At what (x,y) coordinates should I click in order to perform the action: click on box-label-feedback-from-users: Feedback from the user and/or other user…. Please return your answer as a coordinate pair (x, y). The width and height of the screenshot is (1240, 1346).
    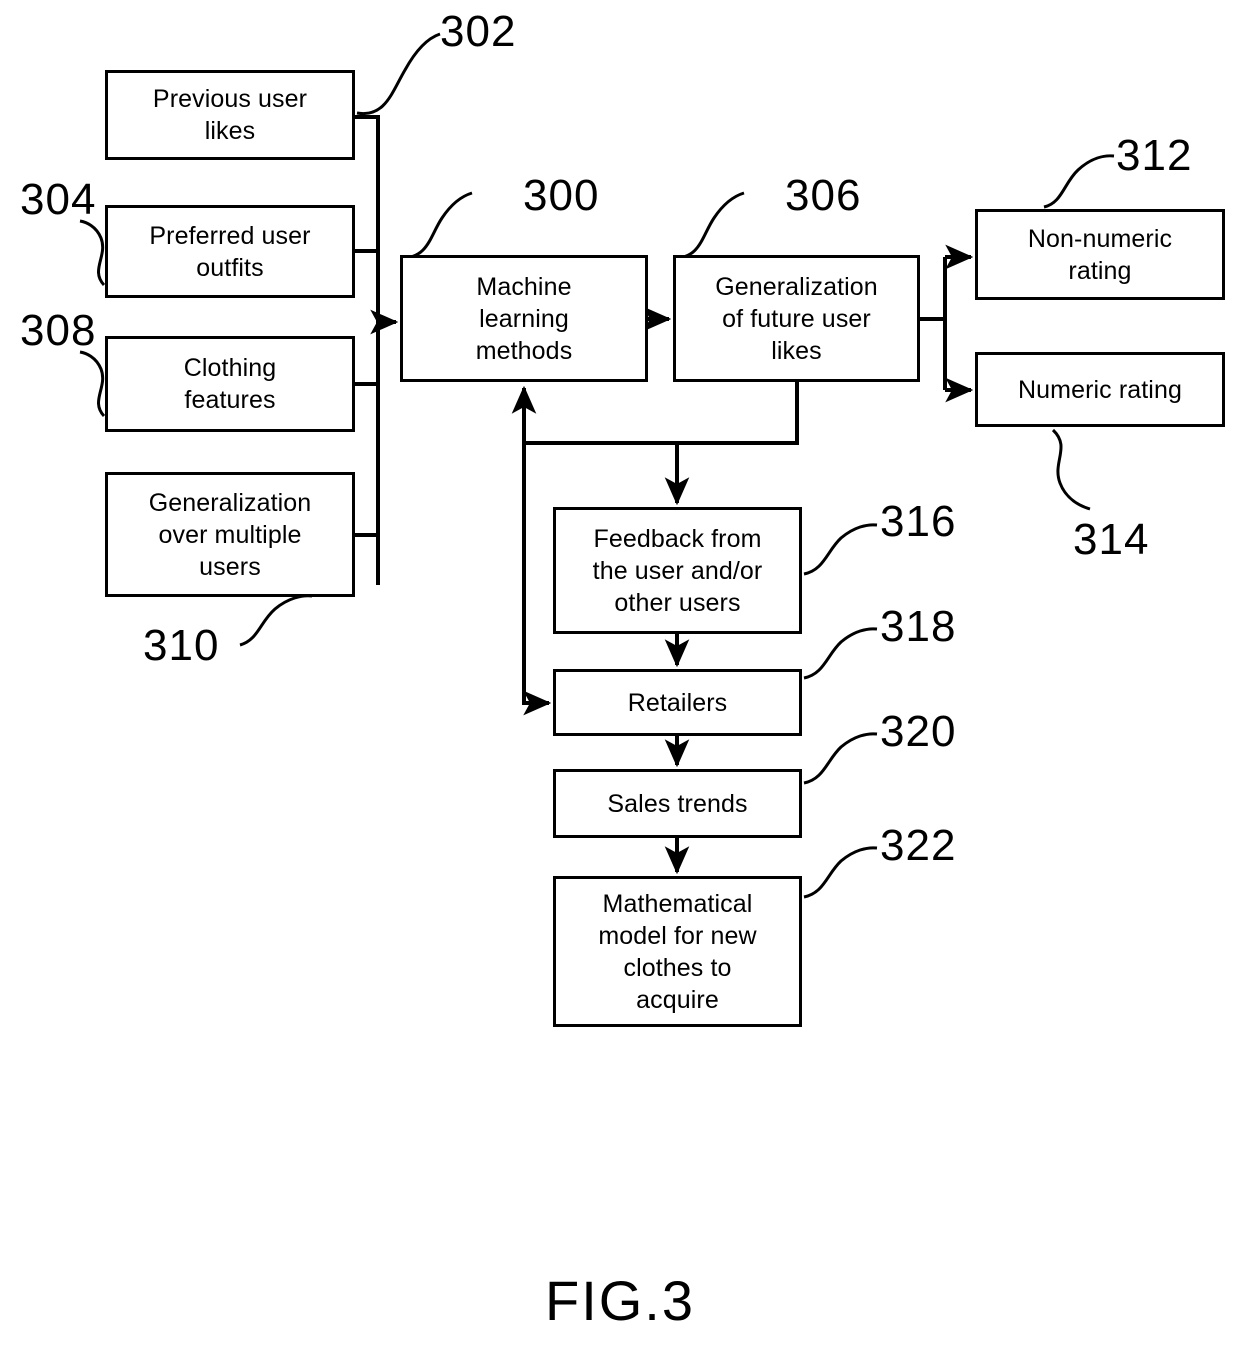
    Looking at the image, I should click on (677, 570).